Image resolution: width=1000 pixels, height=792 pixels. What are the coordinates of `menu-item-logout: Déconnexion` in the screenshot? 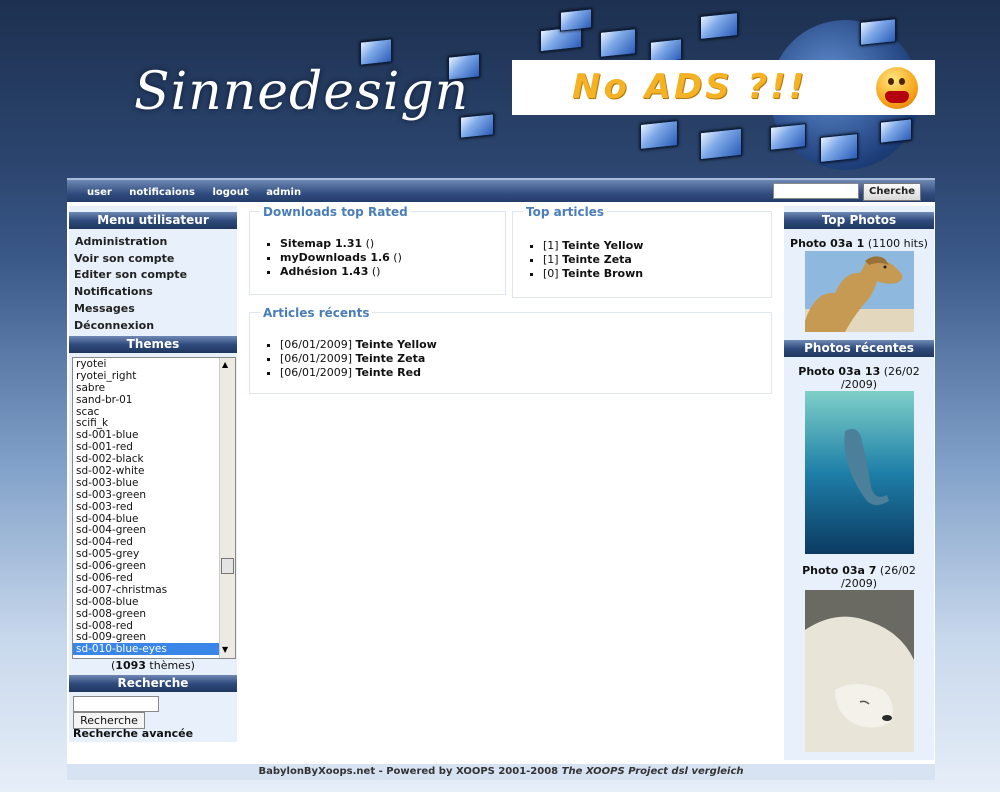 It's located at (114, 325).